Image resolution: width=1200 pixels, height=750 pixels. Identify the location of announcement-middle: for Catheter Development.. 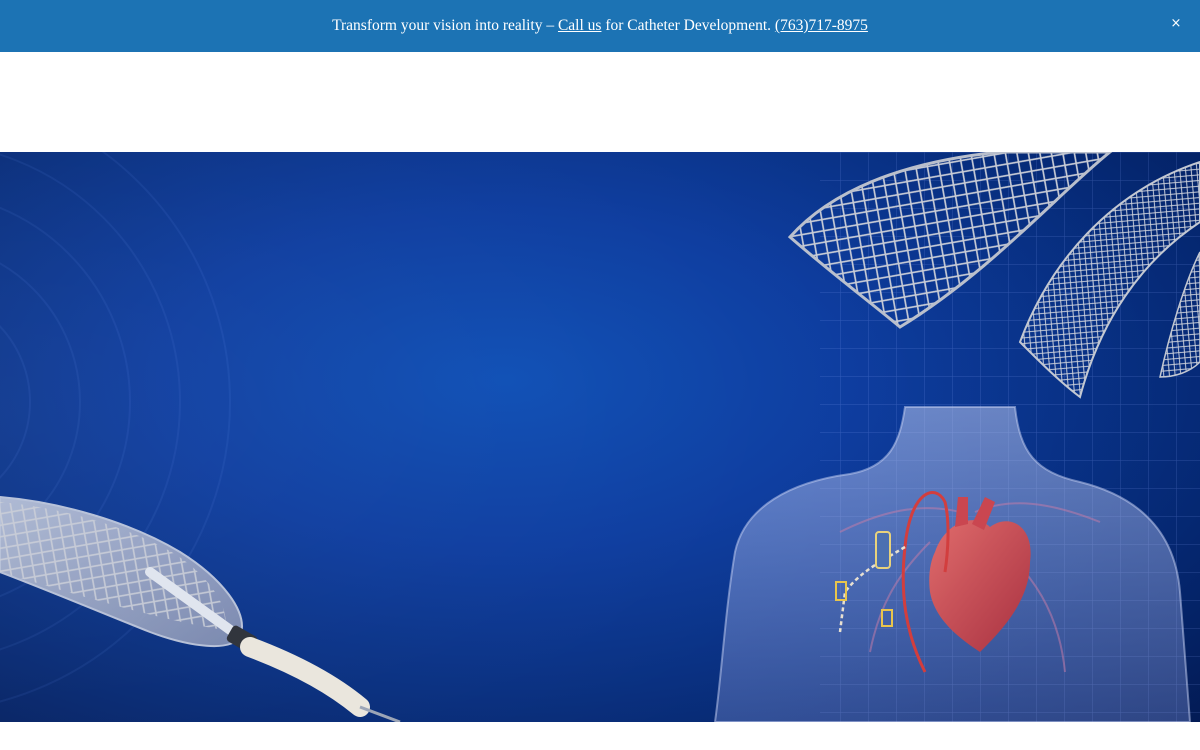
(688, 25).